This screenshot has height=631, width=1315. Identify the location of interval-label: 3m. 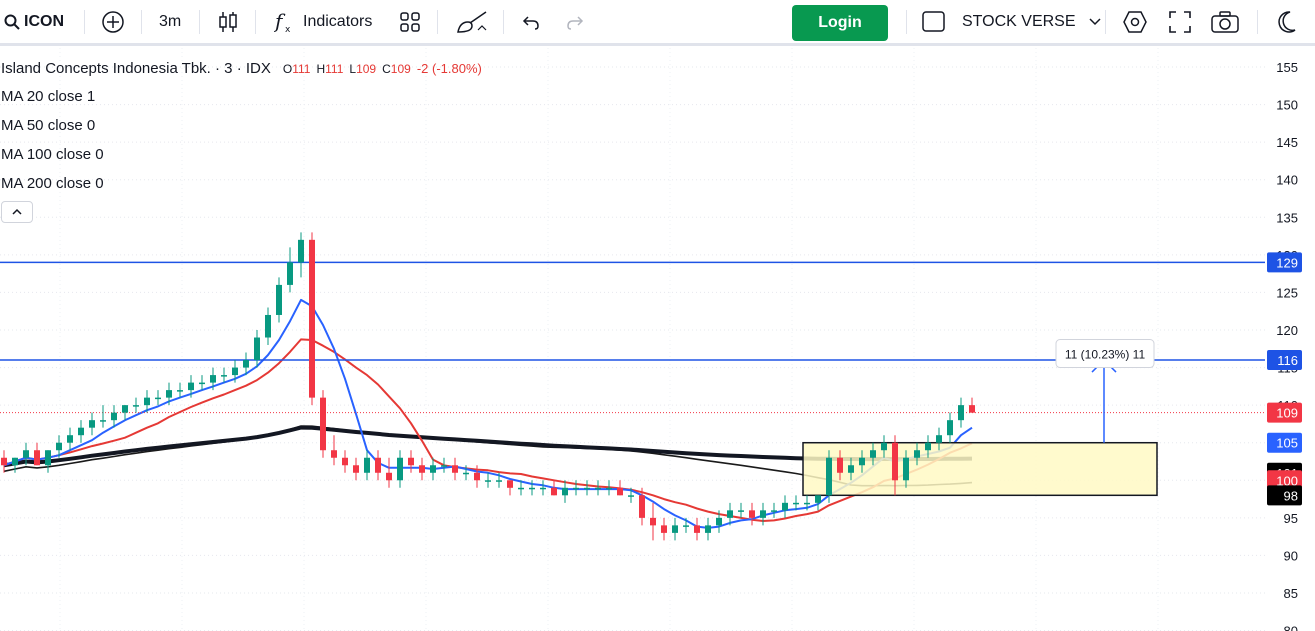
(170, 21).